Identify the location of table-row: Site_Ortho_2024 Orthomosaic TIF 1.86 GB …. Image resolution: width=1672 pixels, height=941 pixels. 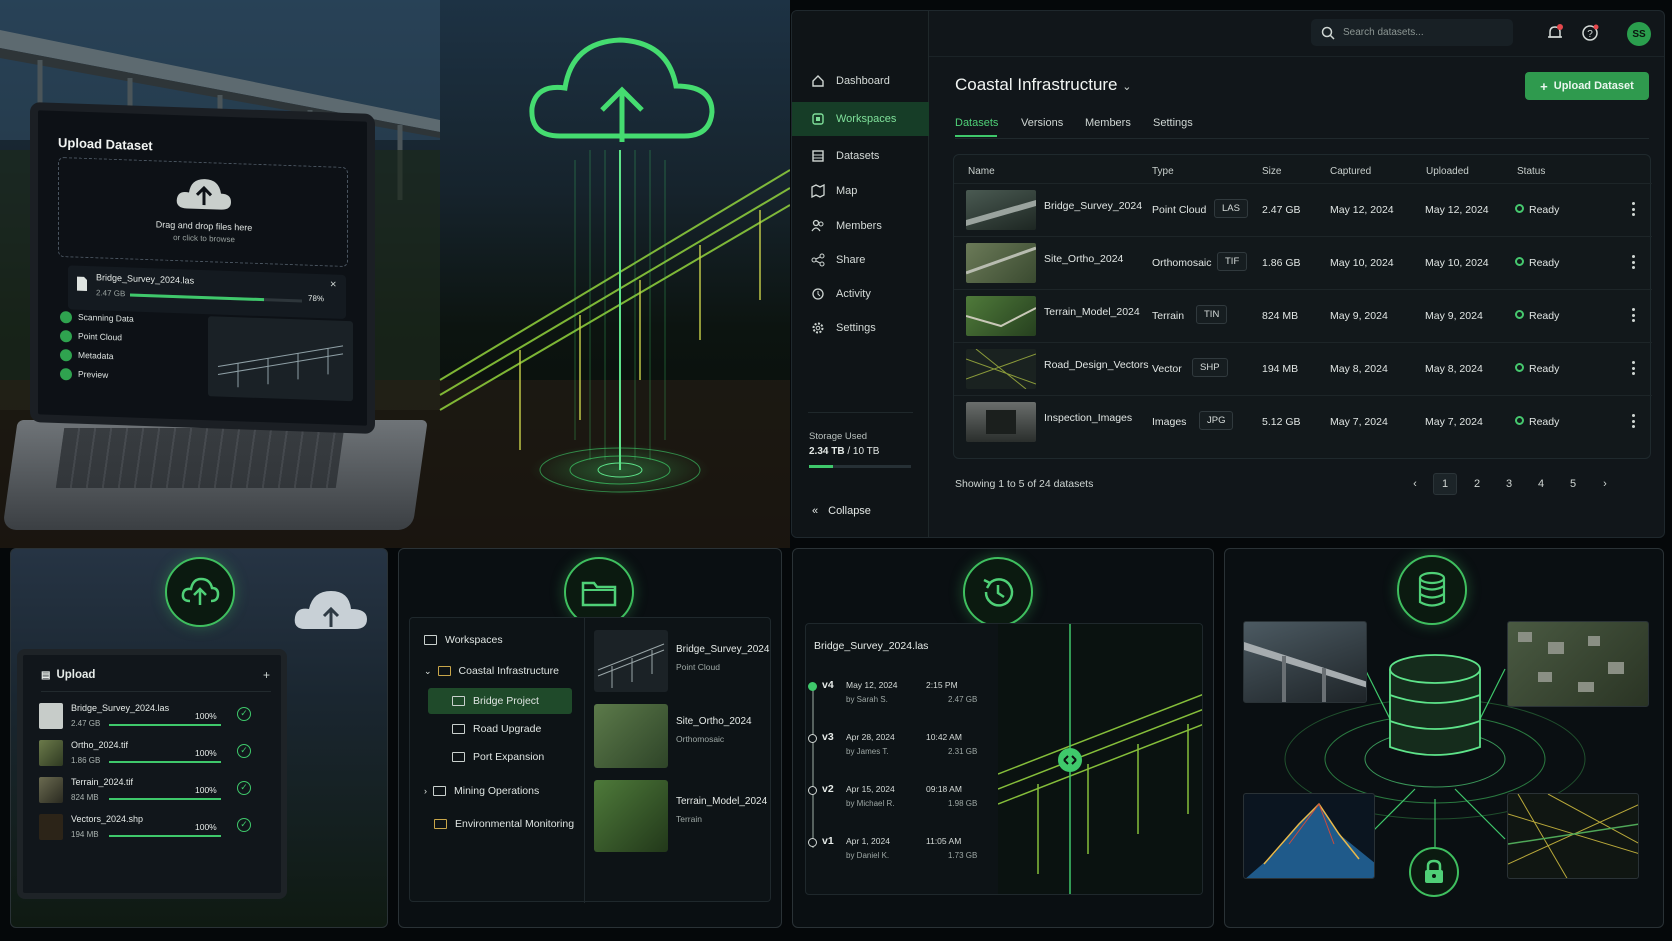
(1303, 262).